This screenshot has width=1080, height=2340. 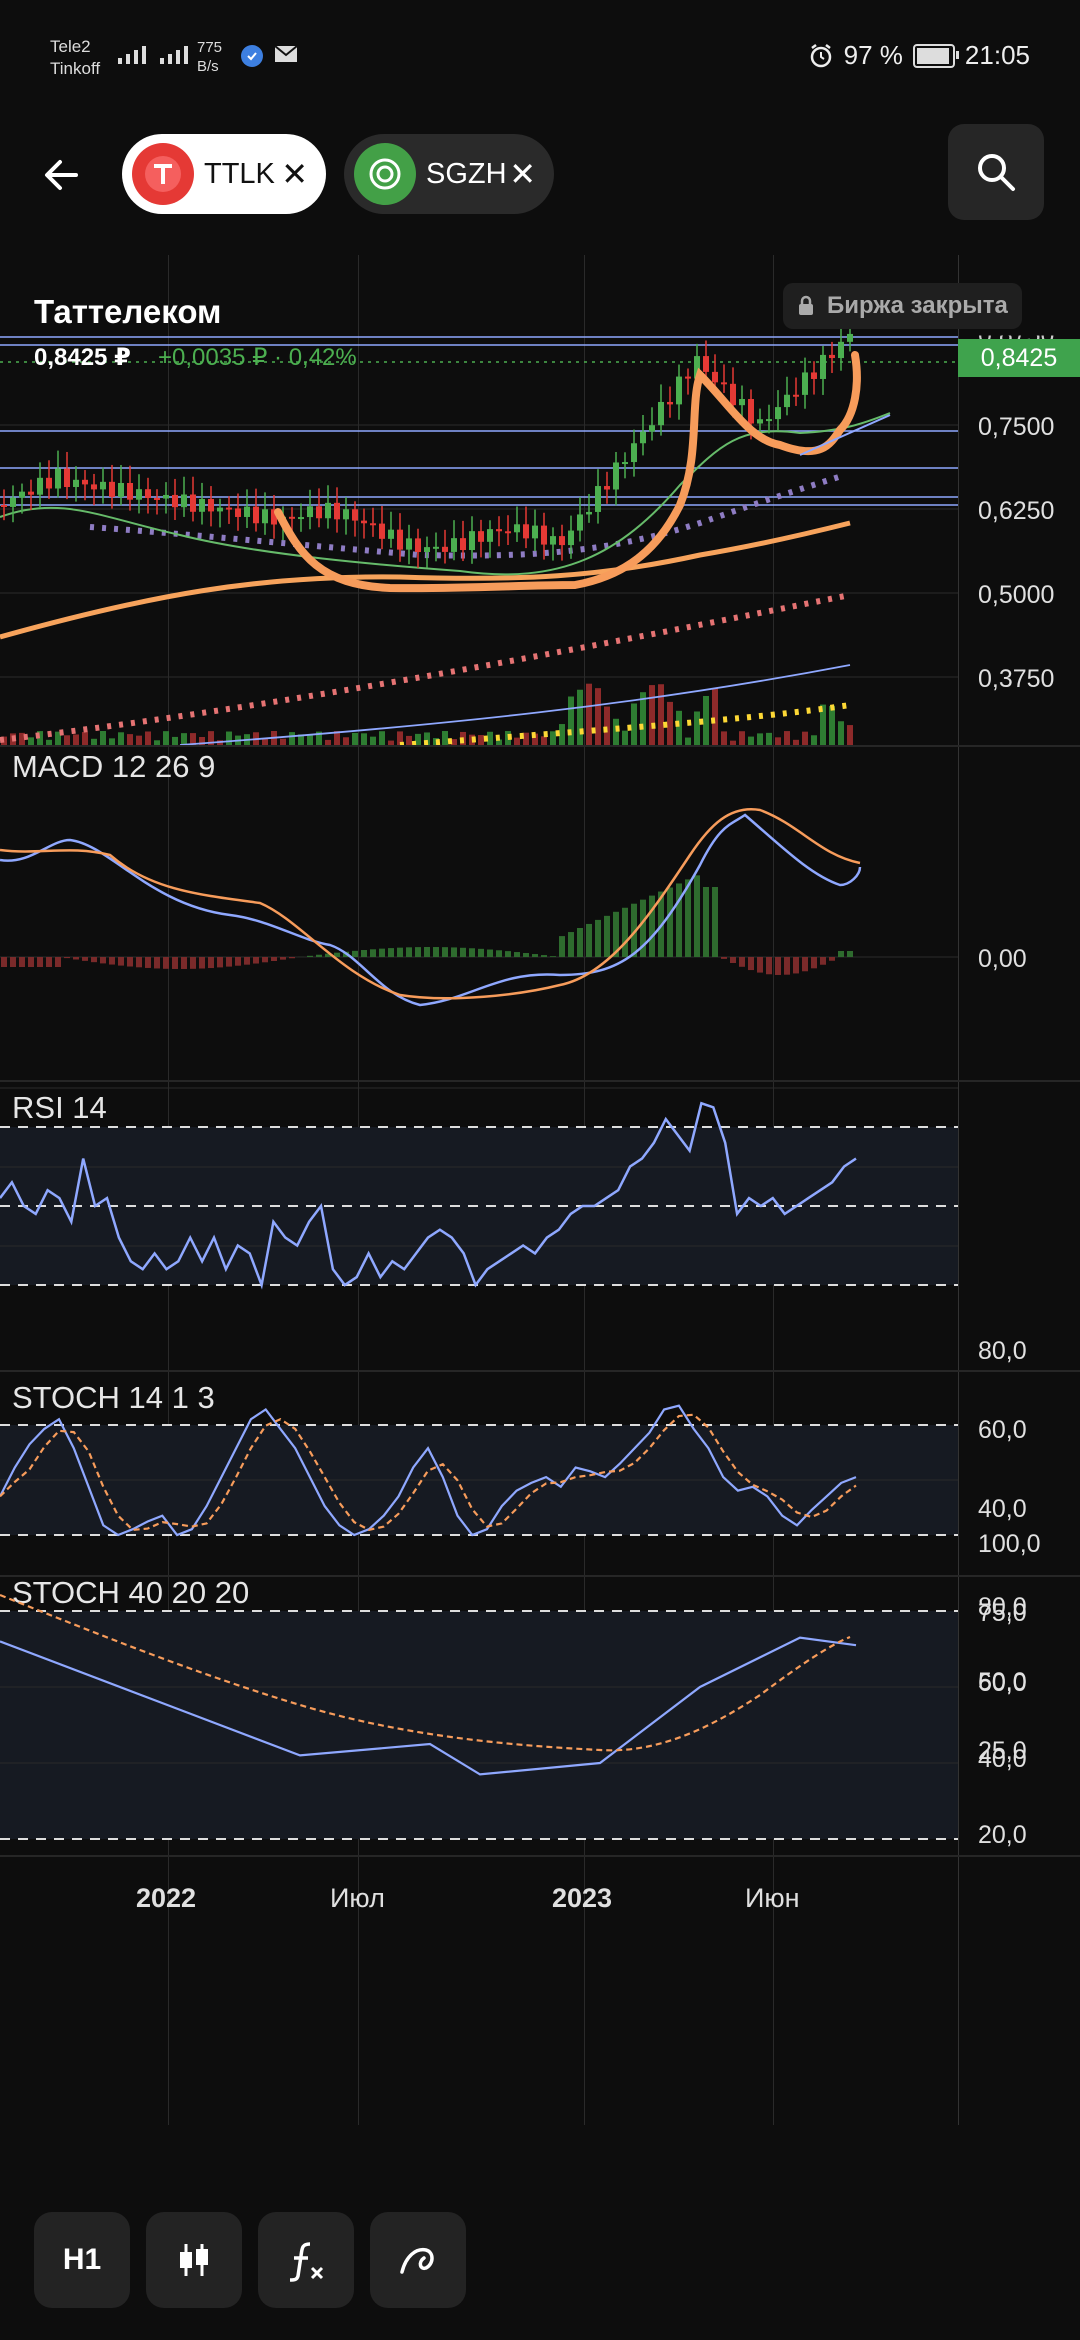 What do you see at coordinates (1002, 1509) in the screenshot?
I see `rsi-axis-label: 40,0` at bounding box center [1002, 1509].